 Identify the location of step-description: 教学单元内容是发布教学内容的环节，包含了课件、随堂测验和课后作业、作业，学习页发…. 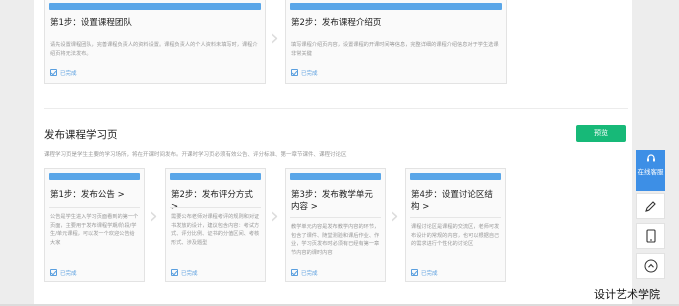
(335, 240).